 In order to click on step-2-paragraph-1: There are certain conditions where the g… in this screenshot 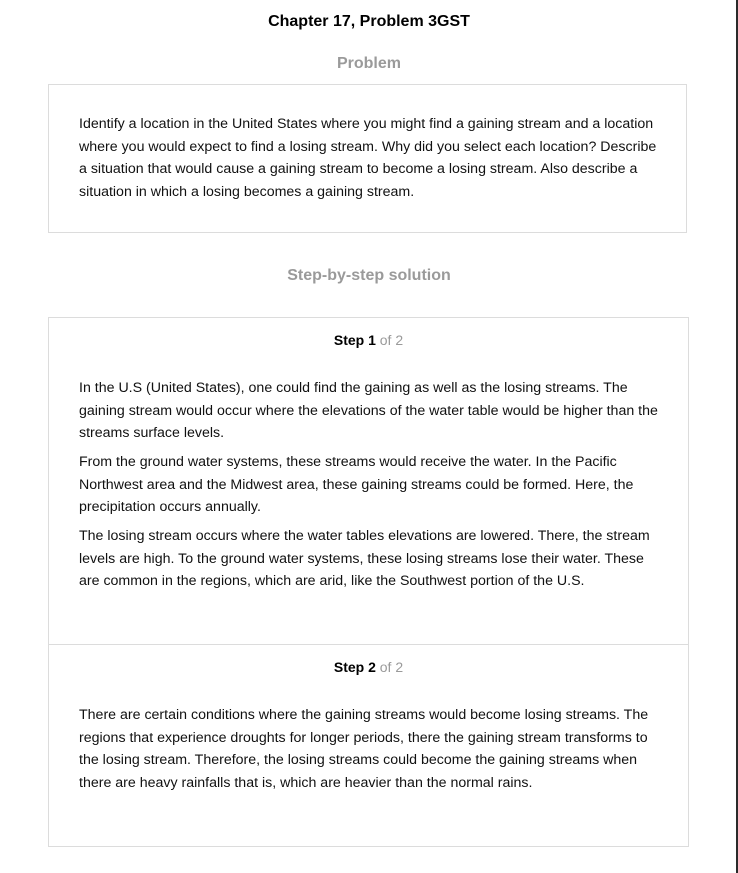, I will do `click(364, 749)`.